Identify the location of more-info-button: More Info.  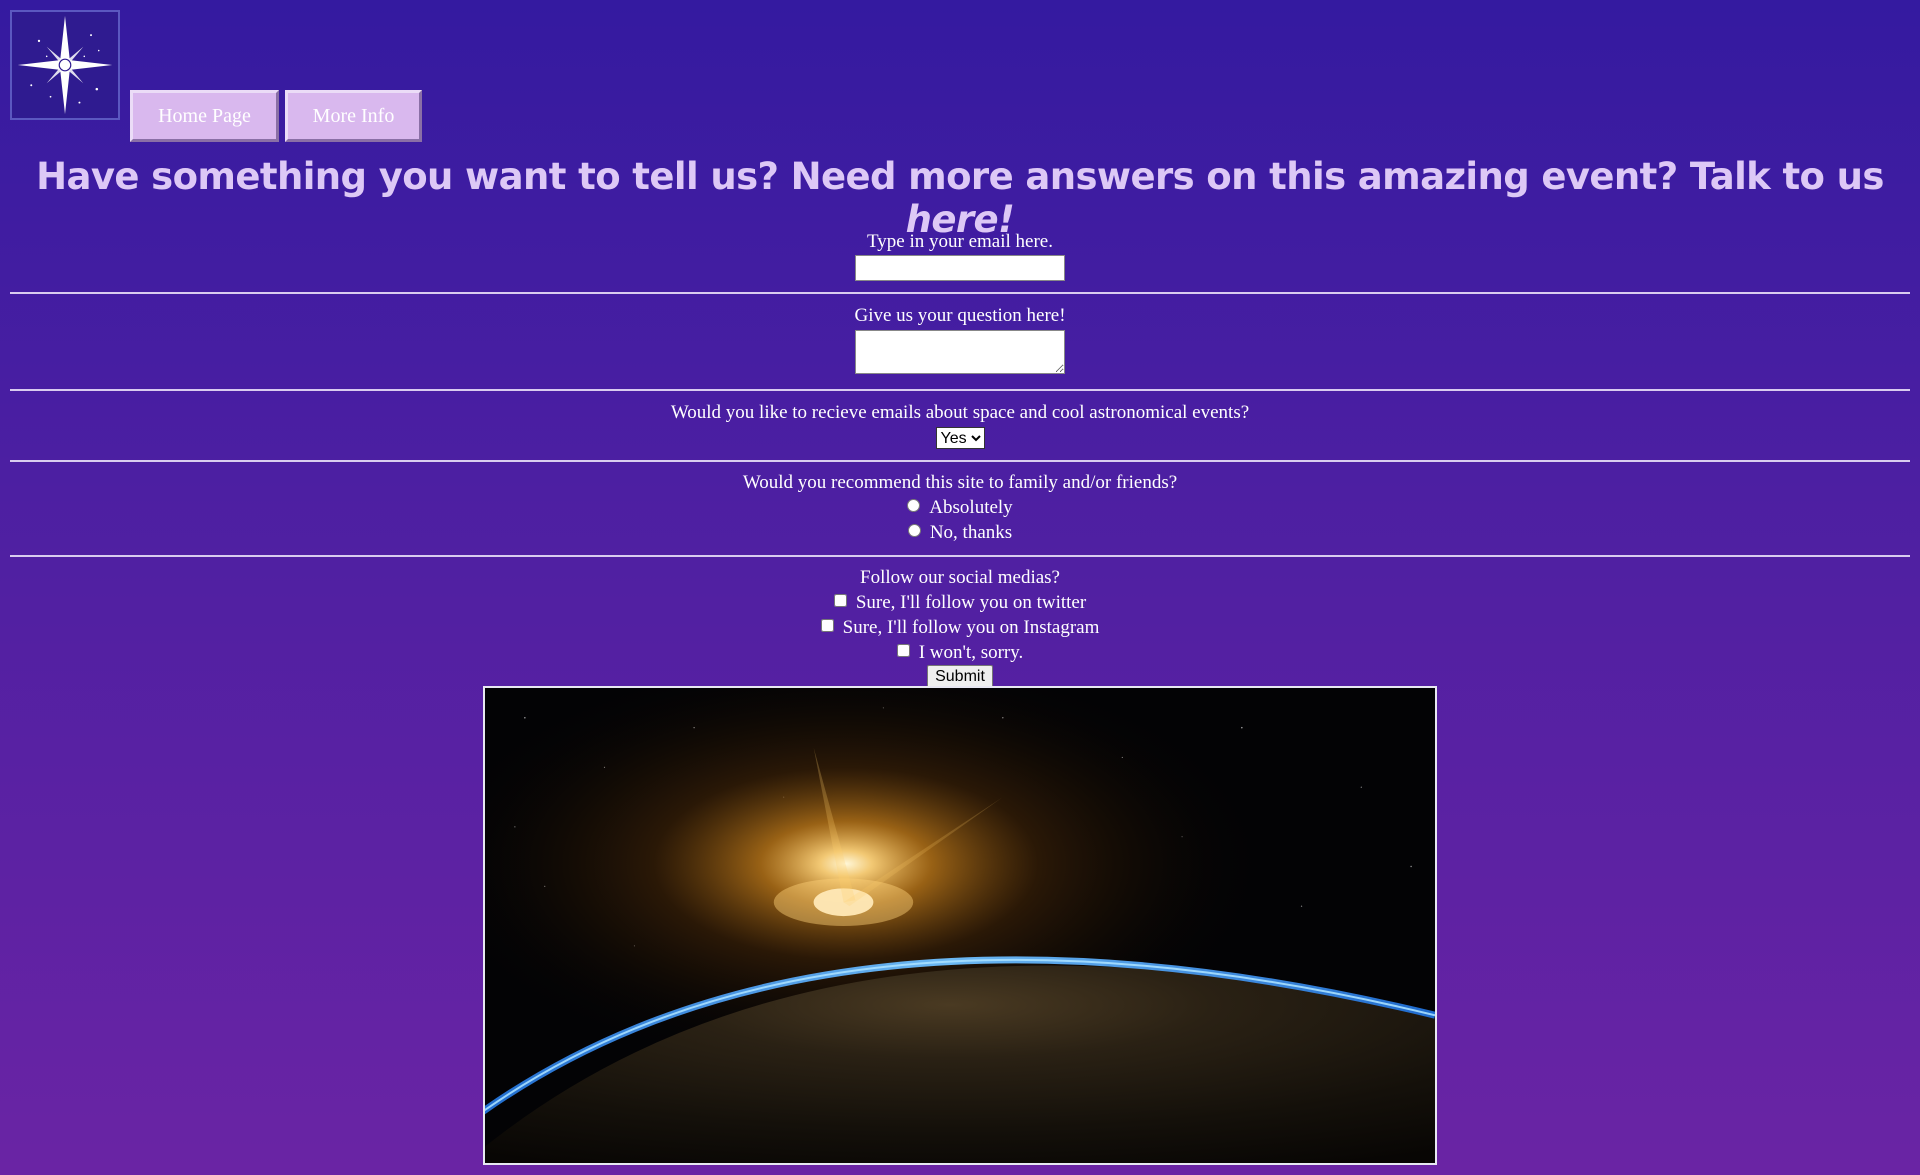
(353, 116).